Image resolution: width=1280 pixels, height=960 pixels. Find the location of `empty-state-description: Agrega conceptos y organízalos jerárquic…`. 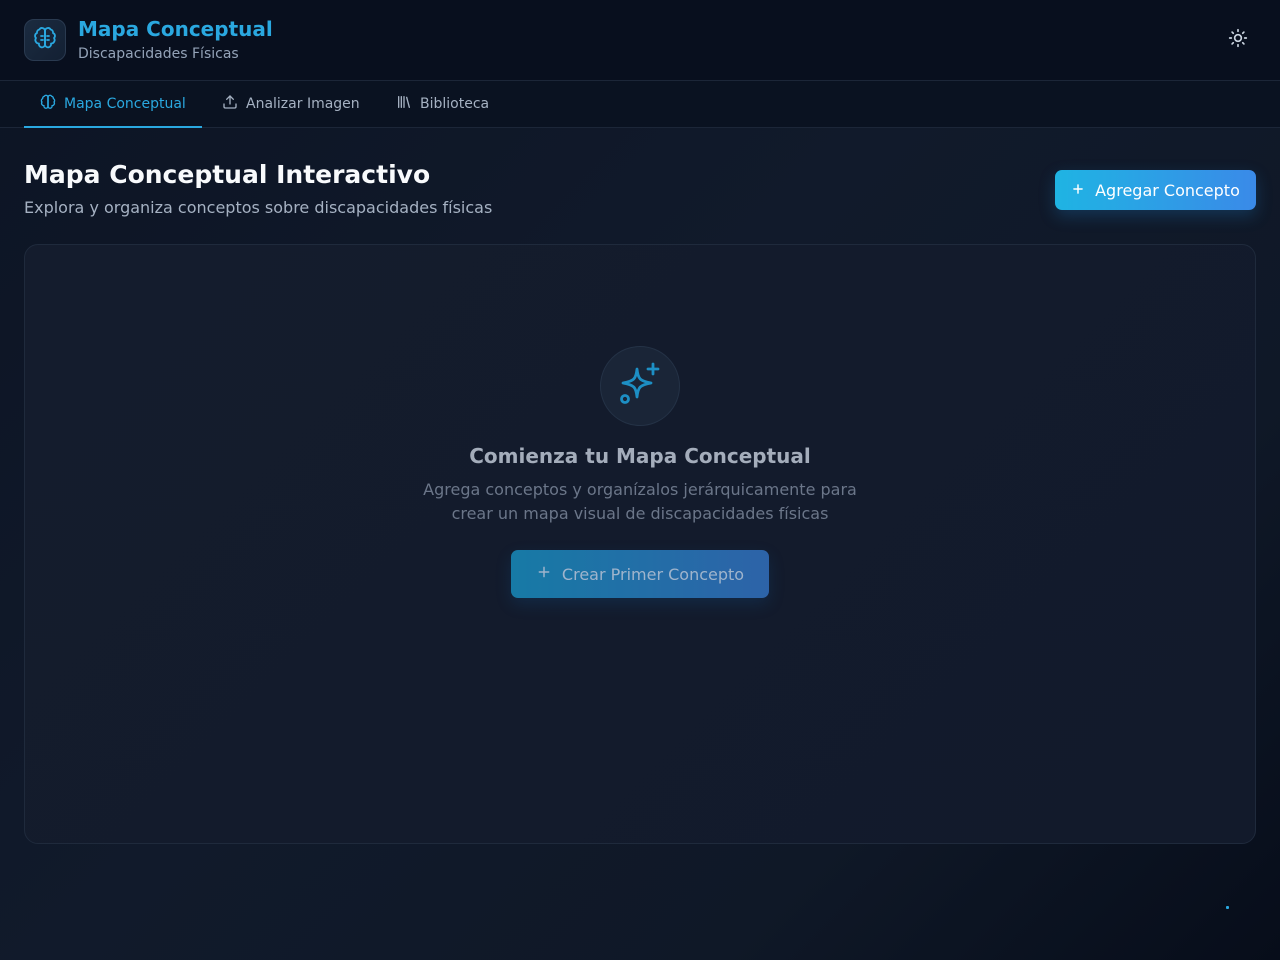

empty-state-description: Agrega conceptos y organízalos jerárquic… is located at coordinates (640, 501).